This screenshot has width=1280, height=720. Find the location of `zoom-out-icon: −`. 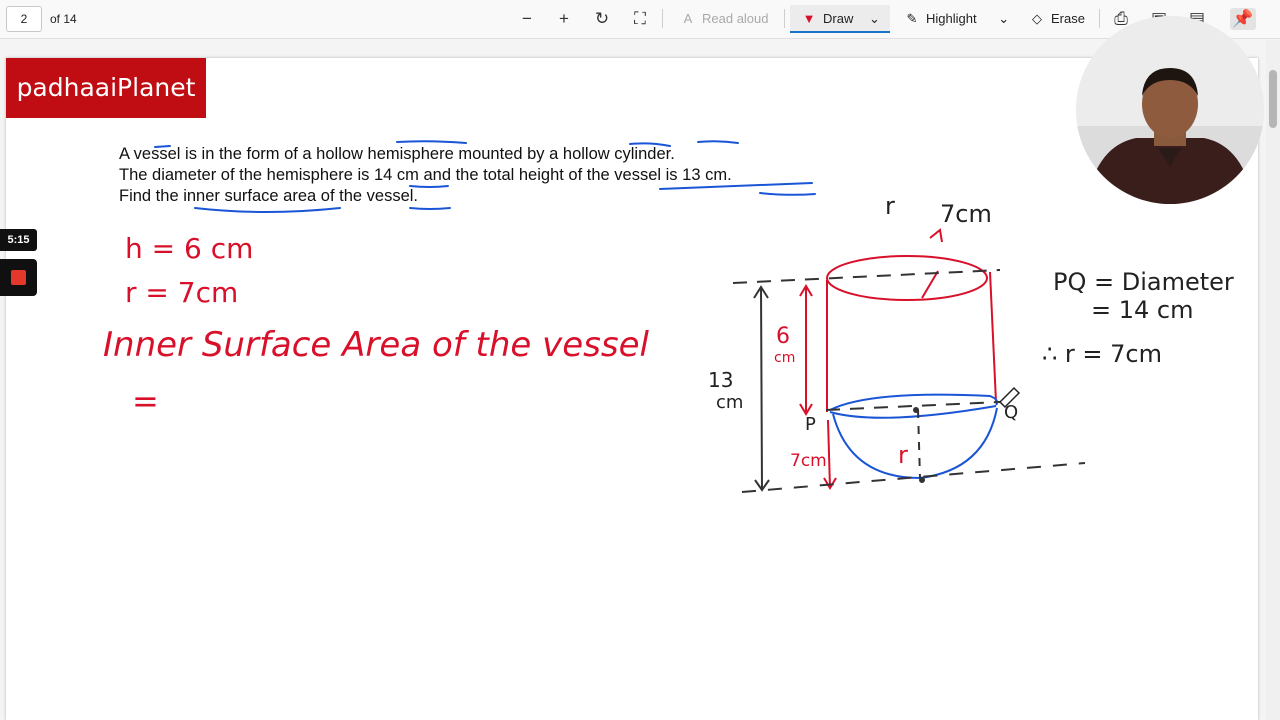

zoom-out-icon: − is located at coordinates (527, 19).